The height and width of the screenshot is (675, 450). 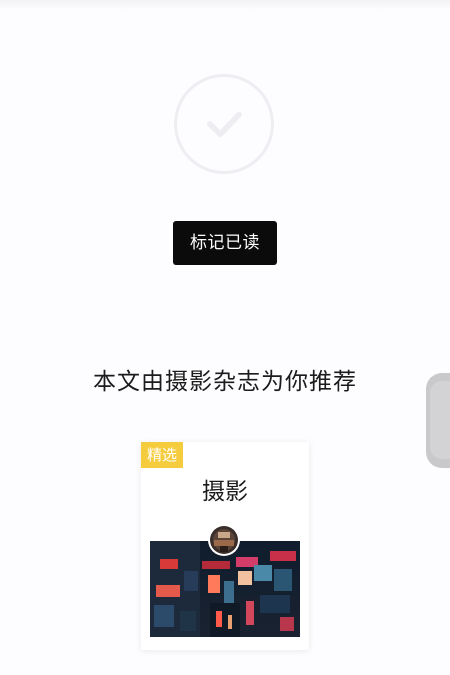 I want to click on checkmark-circle-icon, so click(x=224, y=124).